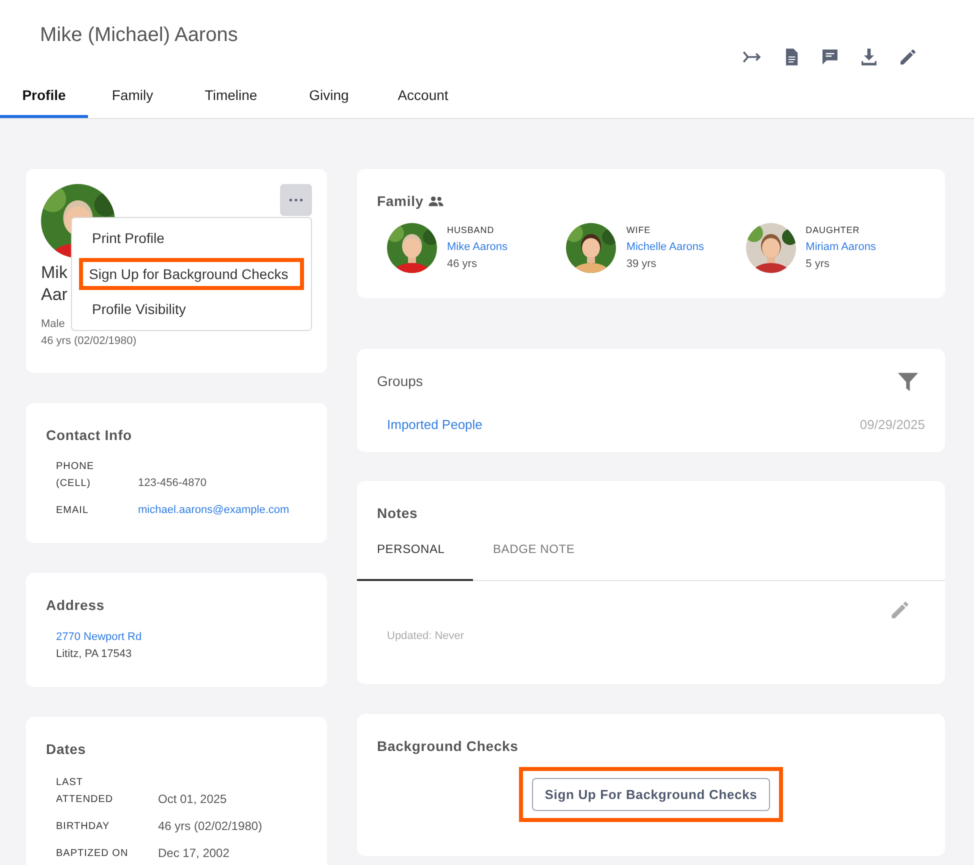 The image size is (974, 865). What do you see at coordinates (231, 99) in the screenshot?
I see `tab: Timeline` at bounding box center [231, 99].